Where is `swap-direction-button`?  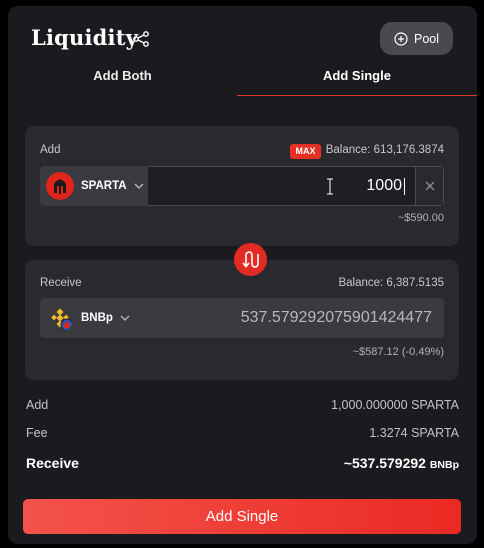 swap-direction-button is located at coordinates (250, 259).